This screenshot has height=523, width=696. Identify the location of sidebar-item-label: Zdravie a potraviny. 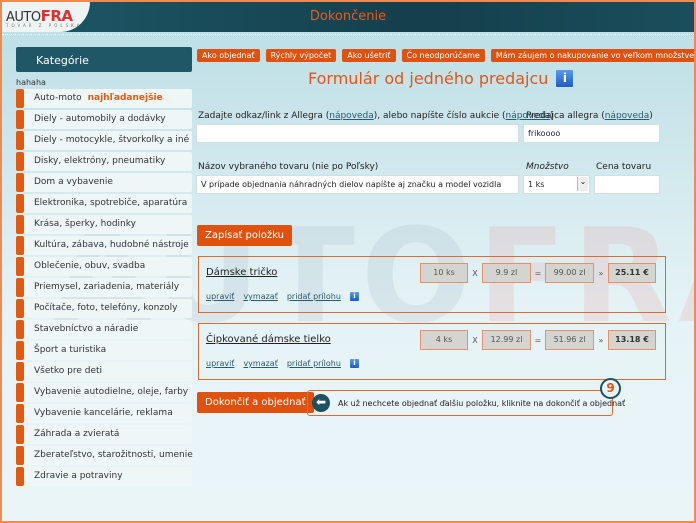
(78, 476).